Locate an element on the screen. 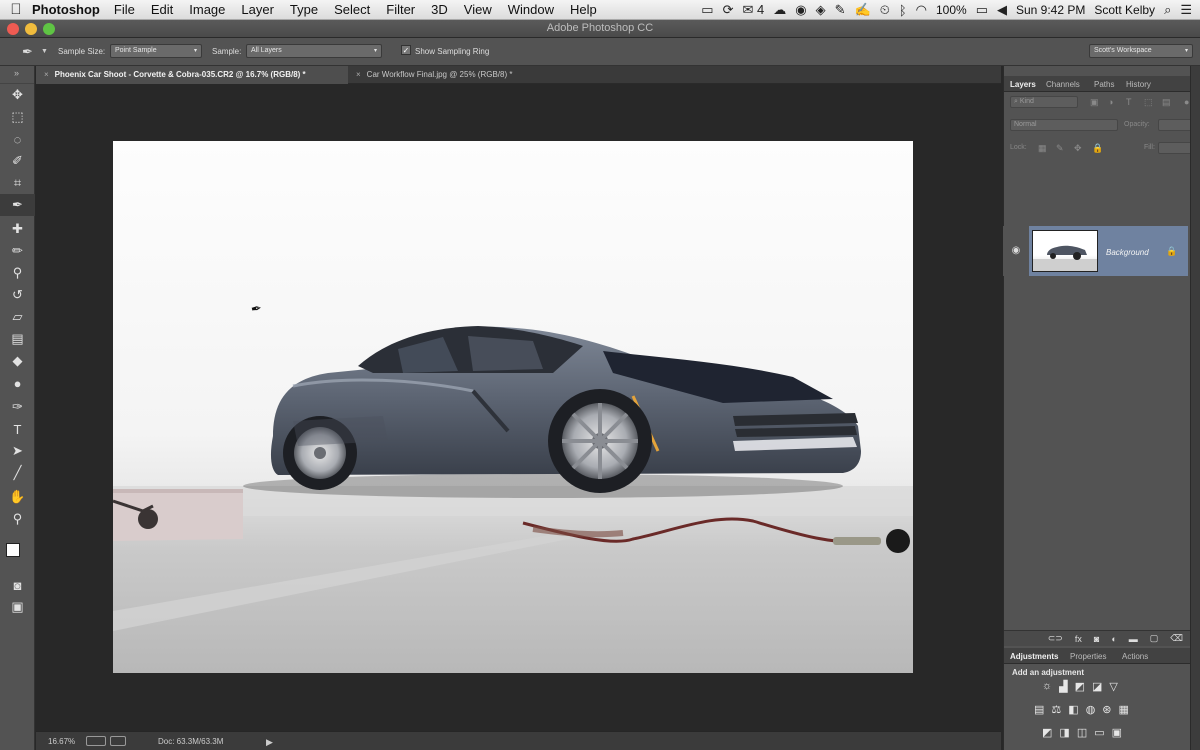 The image size is (1200, 750). filter-toggle-icon: ● is located at coordinates (1186, 102).